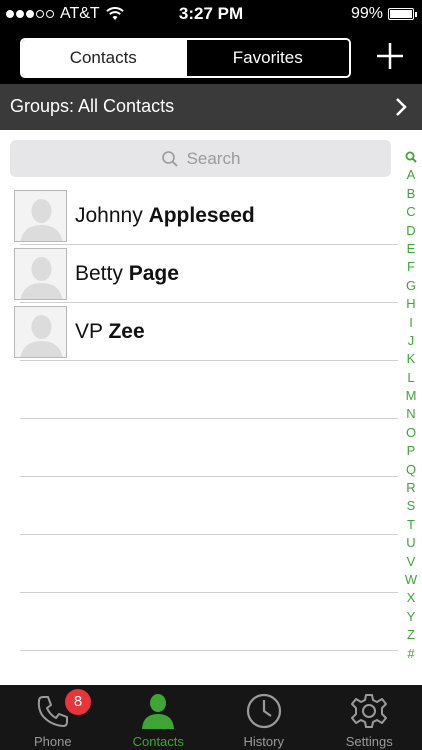  What do you see at coordinates (411, 175) in the screenshot?
I see `index-letter: A` at bounding box center [411, 175].